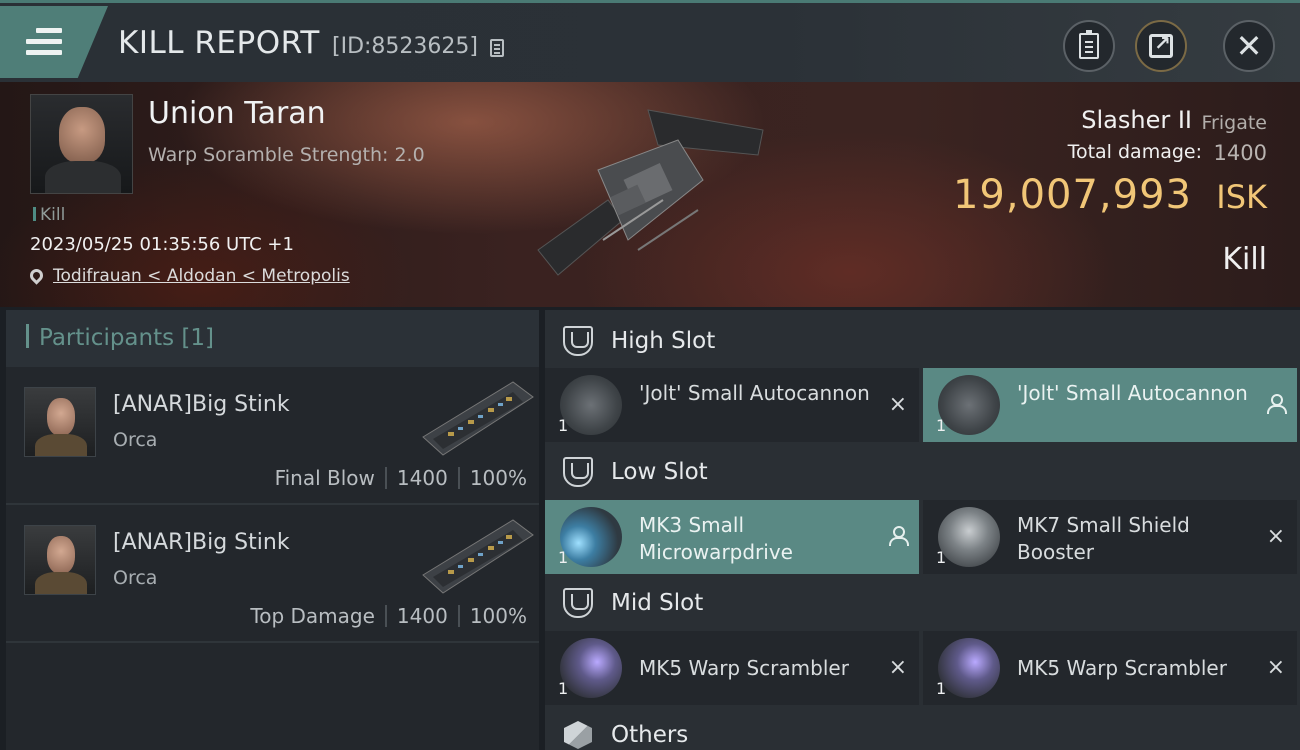 Image resolution: width=1300 pixels, height=750 pixels. I want to click on participants-header: Participants [1], so click(272, 338).